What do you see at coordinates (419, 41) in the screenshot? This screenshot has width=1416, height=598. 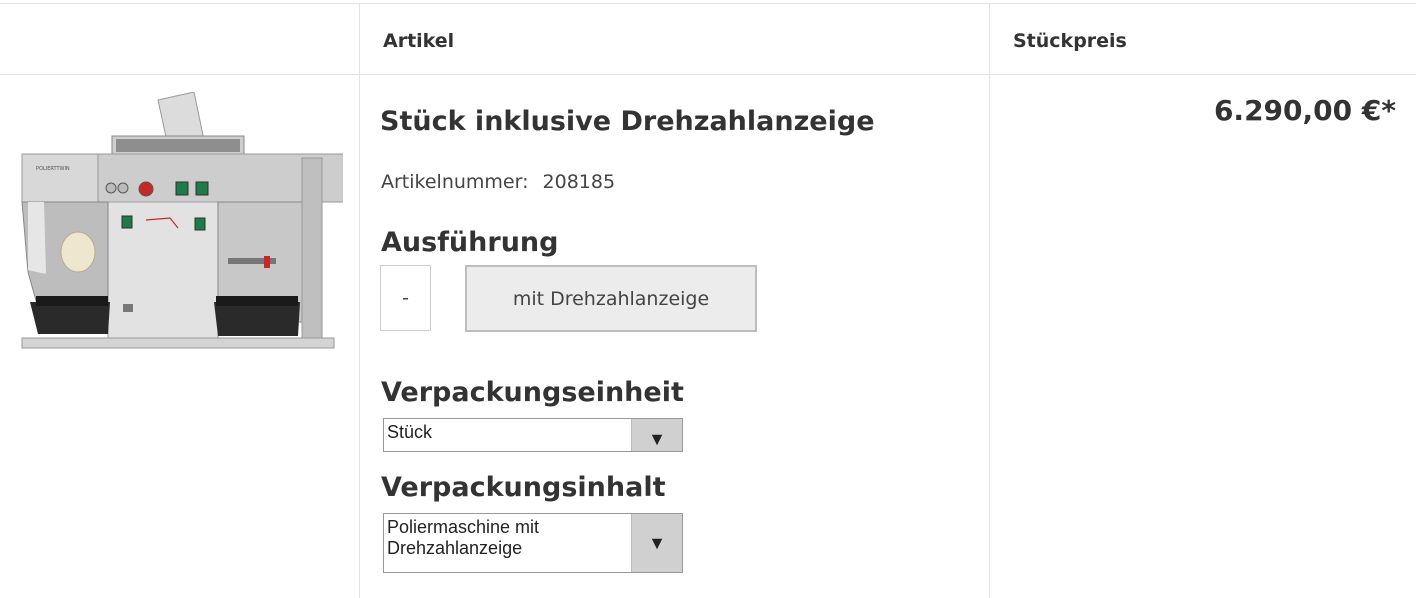 I see `header-article: Artikel` at bounding box center [419, 41].